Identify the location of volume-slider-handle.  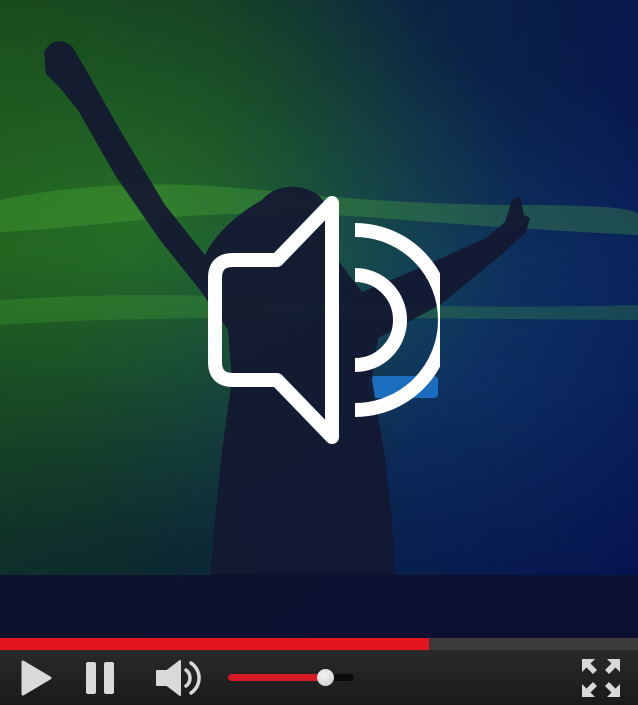
(326, 677).